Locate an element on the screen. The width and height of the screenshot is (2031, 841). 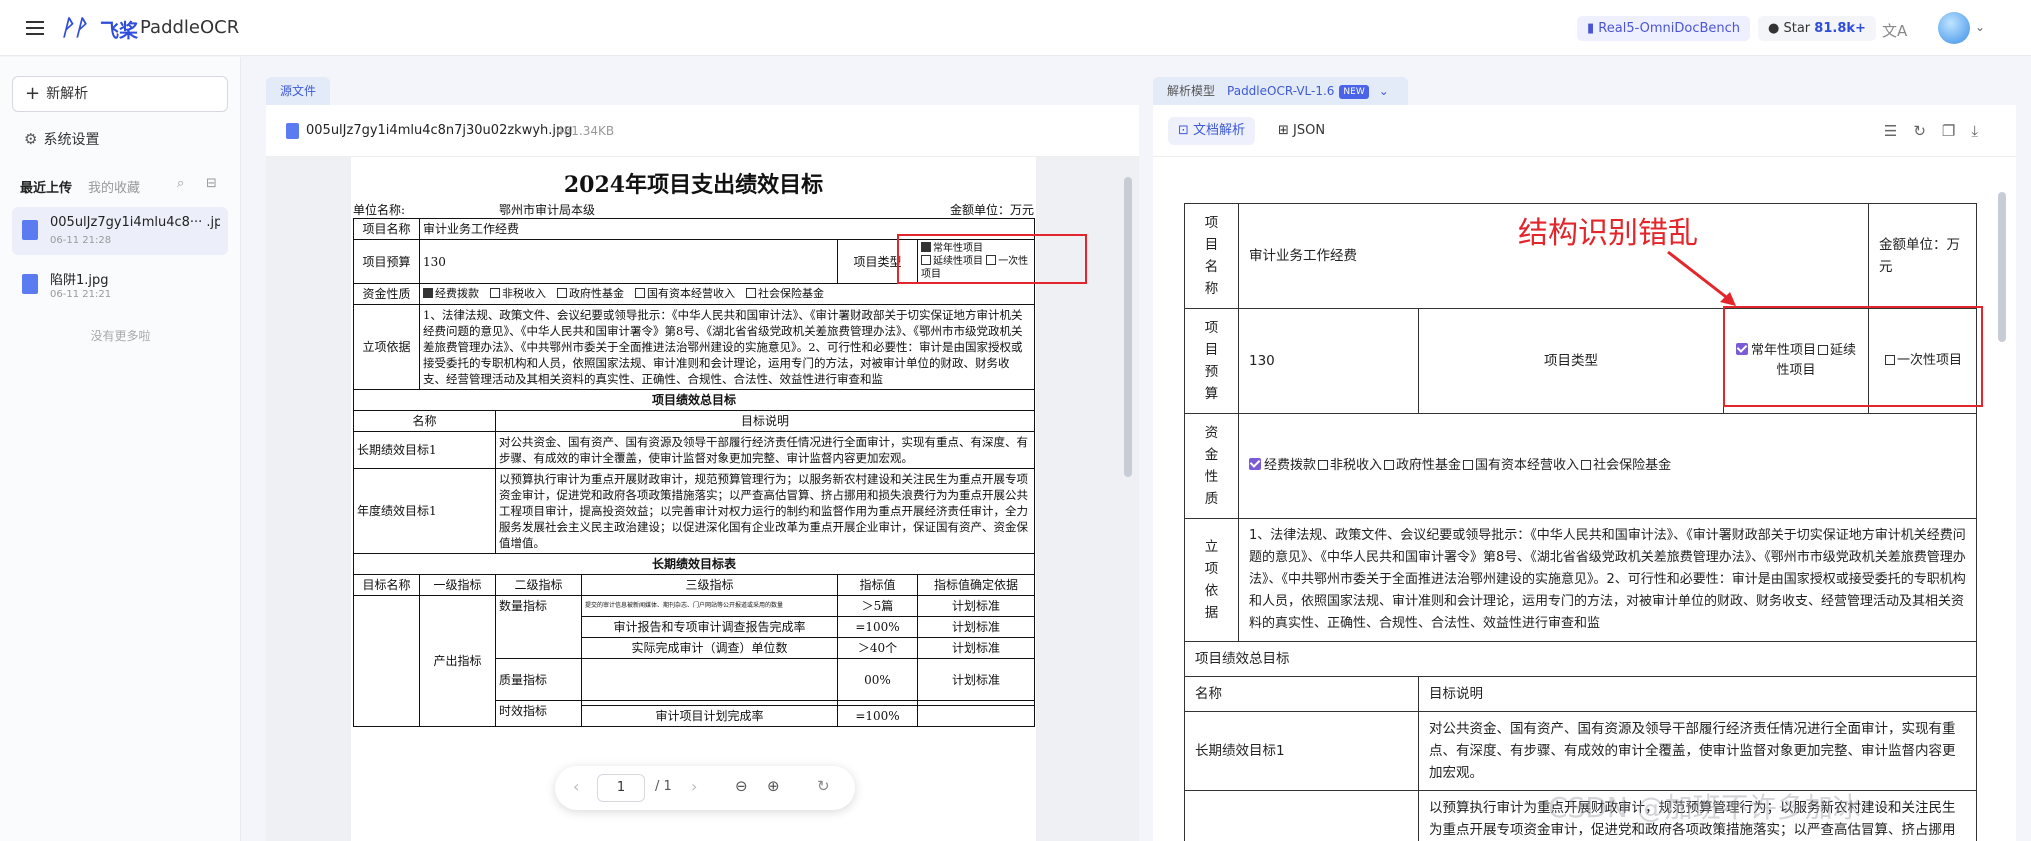
page-number-input: 1 is located at coordinates (621, 788).